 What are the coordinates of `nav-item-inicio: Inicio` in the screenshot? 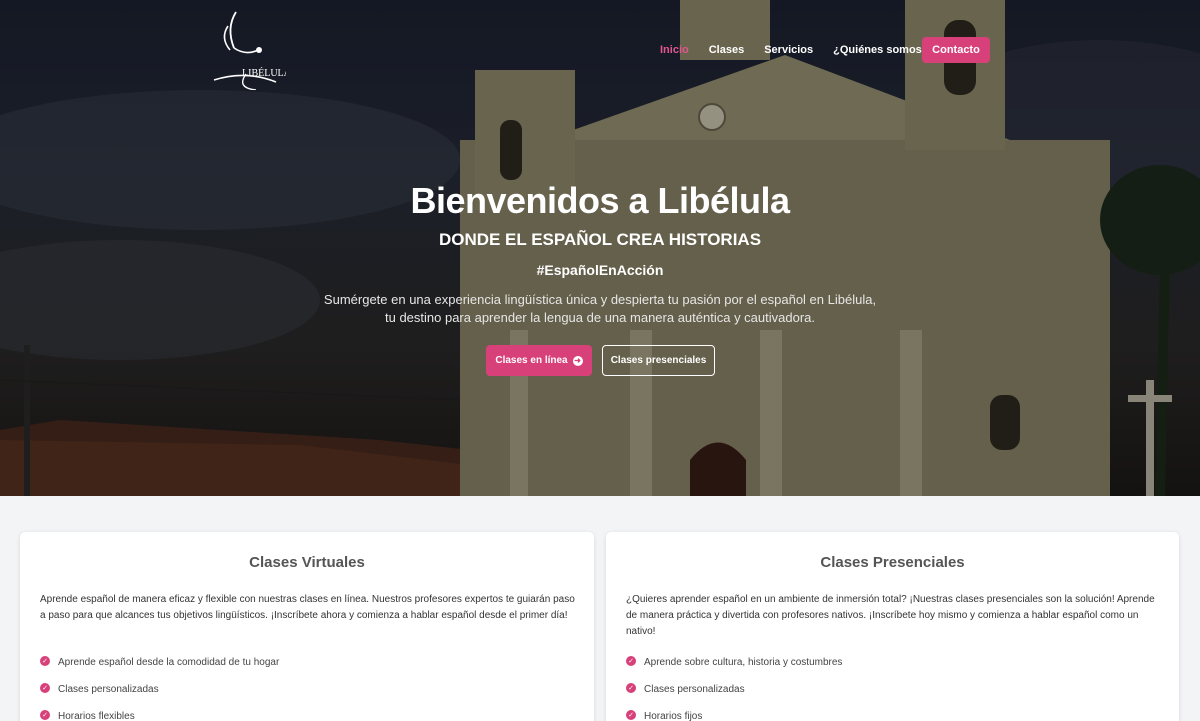 It's located at (674, 50).